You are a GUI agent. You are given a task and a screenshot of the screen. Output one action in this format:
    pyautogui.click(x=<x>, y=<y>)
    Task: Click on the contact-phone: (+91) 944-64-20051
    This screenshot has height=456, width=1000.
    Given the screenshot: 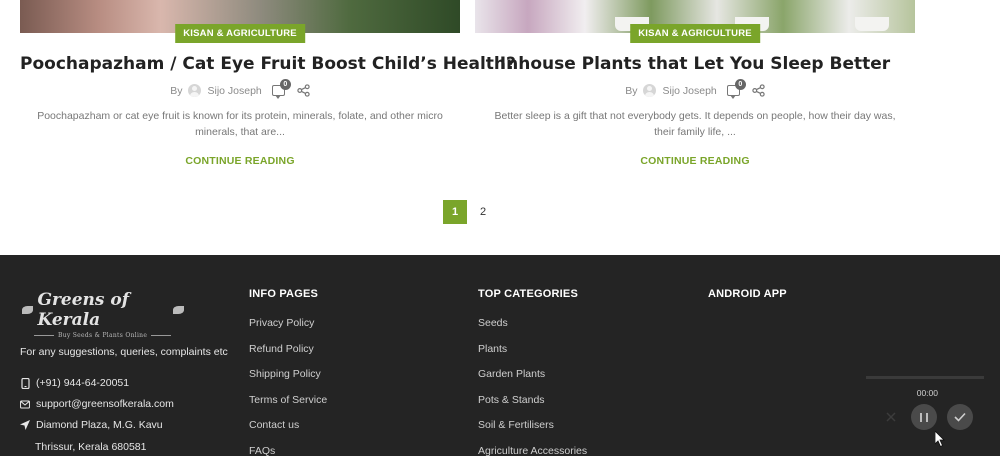 What is the action you would take?
    pyautogui.click(x=74, y=383)
    